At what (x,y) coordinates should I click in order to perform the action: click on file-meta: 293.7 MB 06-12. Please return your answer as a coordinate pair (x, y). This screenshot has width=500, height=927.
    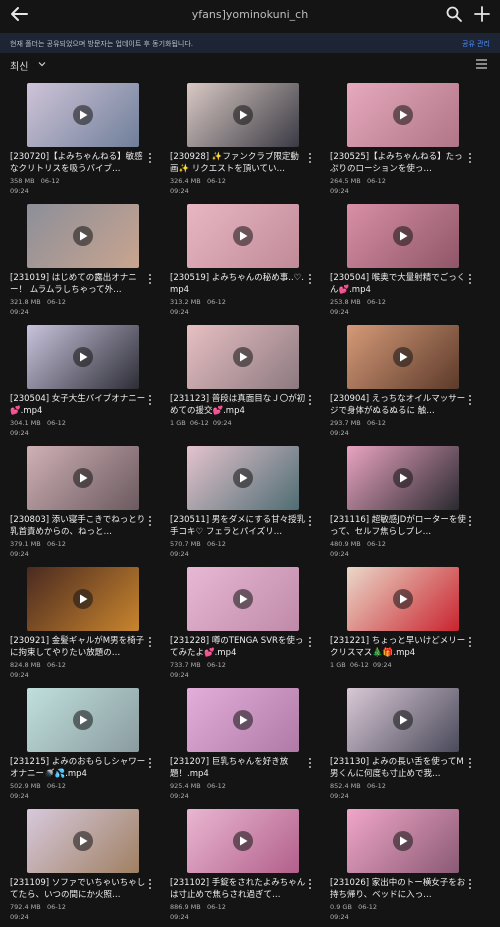
    Looking at the image, I should click on (358, 423).